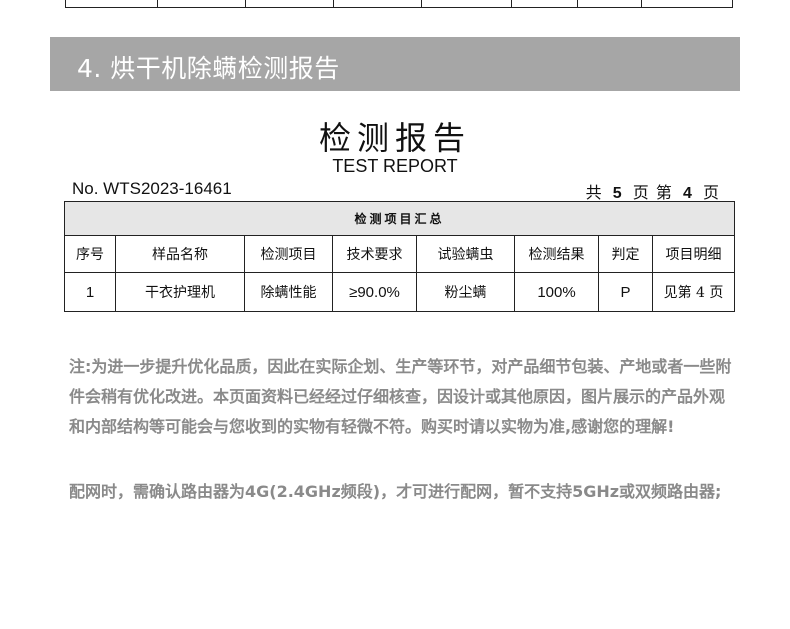 The width and height of the screenshot is (790, 629). What do you see at coordinates (594, 192) in the screenshot?
I see `page-total-prefix: 共` at bounding box center [594, 192].